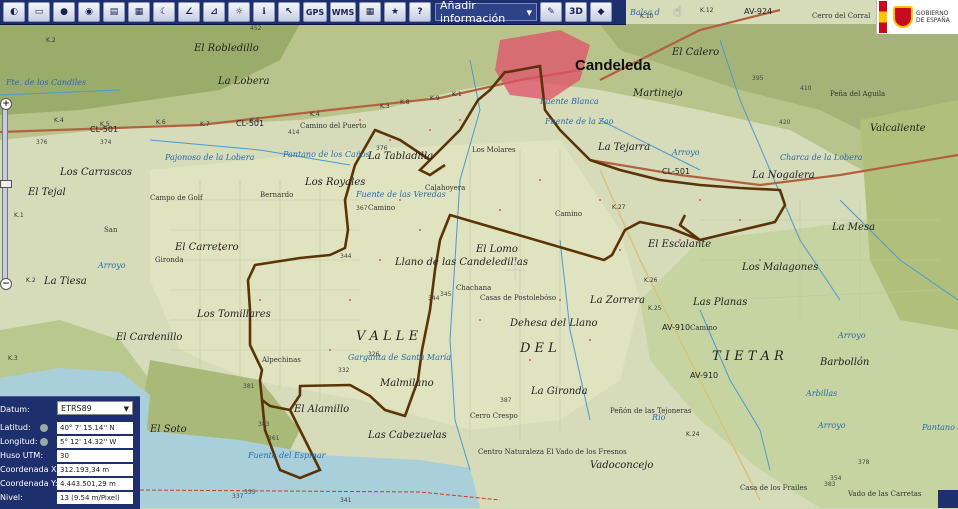 This screenshot has width=958, height=509. What do you see at coordinates (785, 122) in the screenshot?
I see `elevation-label: 420` at bounding box center [785, 122].